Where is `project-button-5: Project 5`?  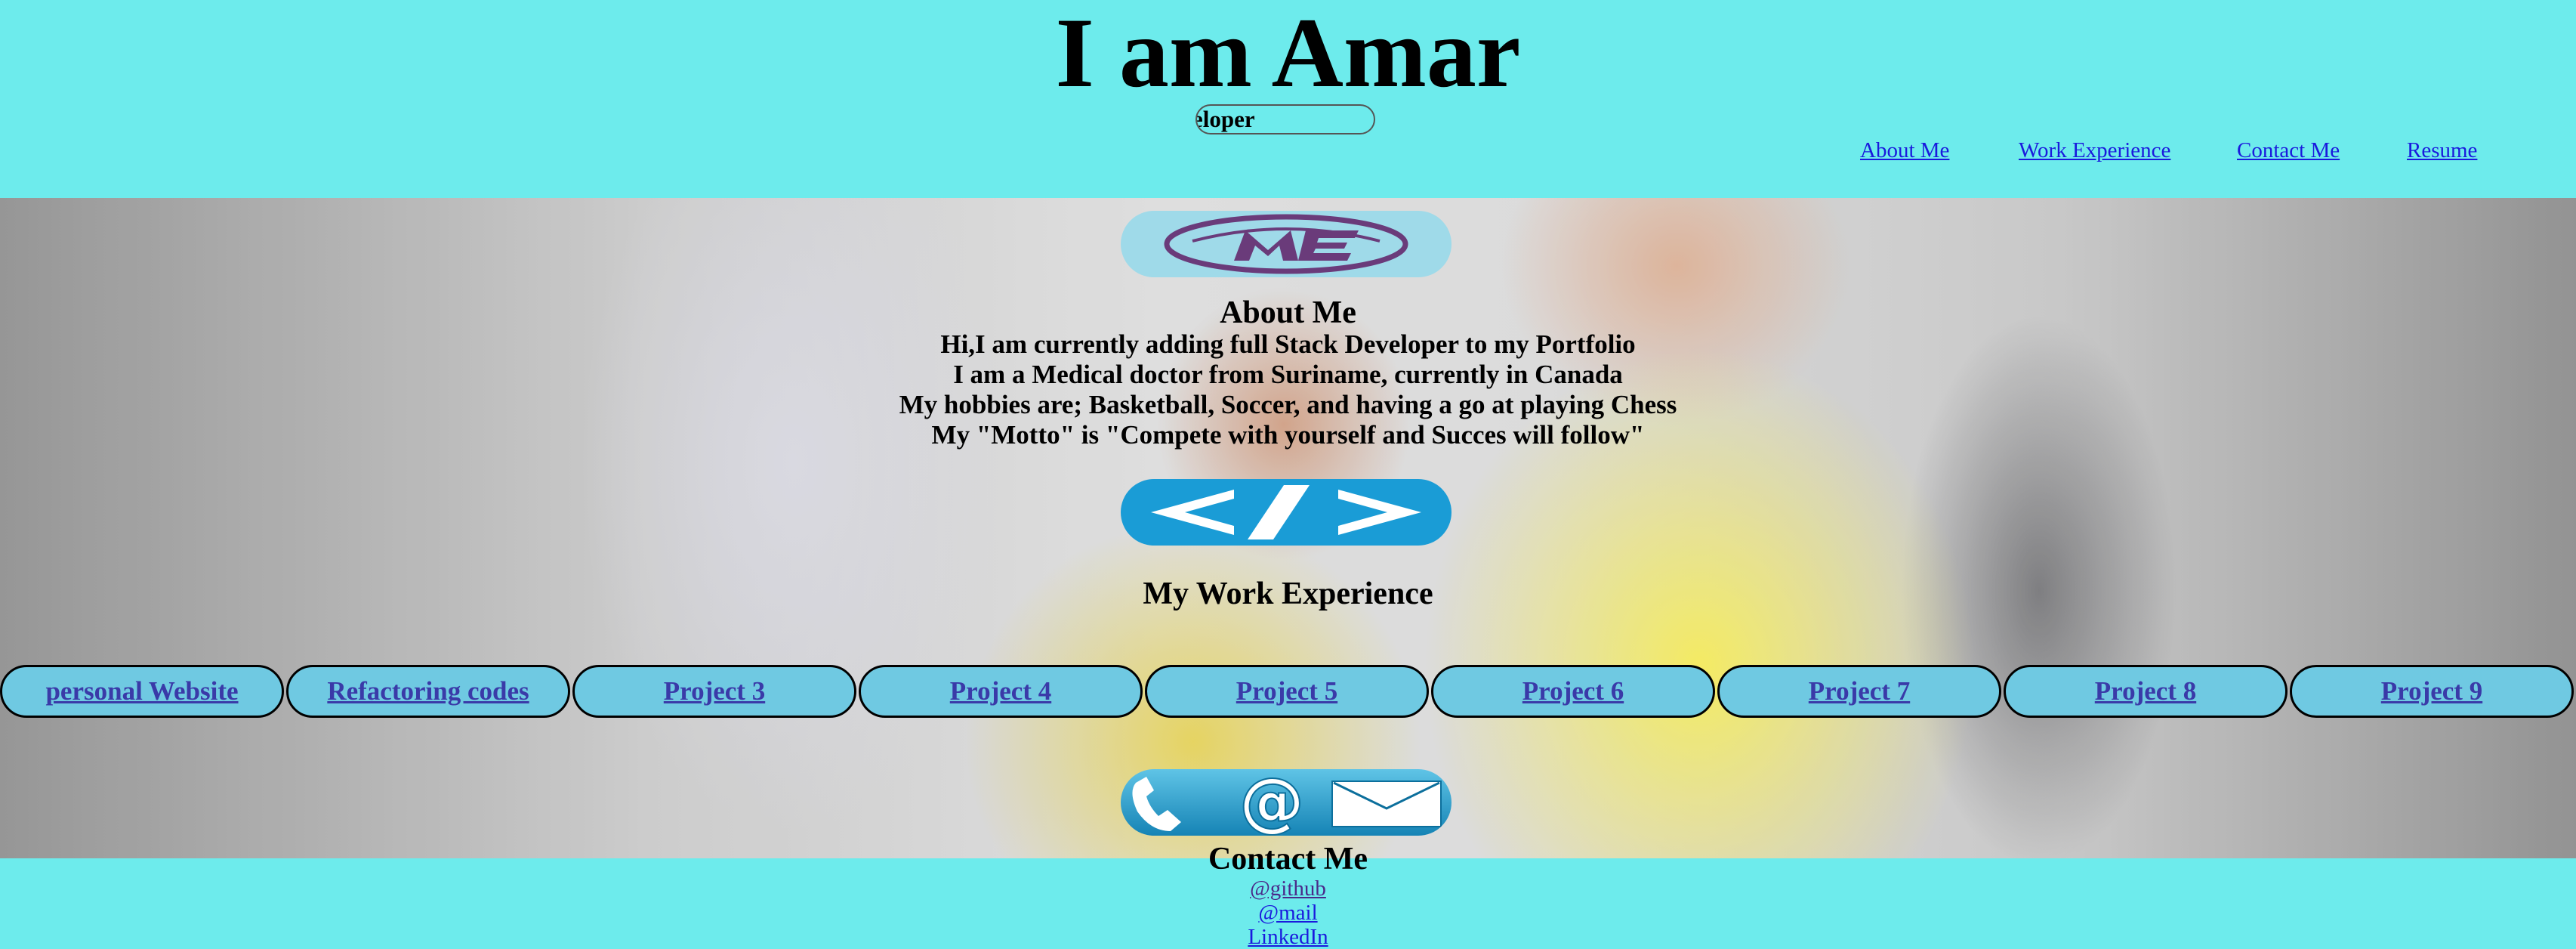
project-button-5: Project 5 is located at coordinates (1287, 691).